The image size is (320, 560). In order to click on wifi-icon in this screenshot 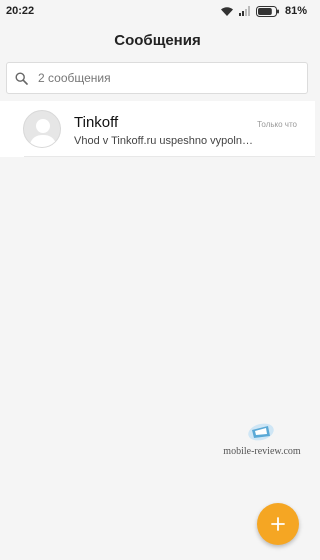, I will do `click(226, 11)`.